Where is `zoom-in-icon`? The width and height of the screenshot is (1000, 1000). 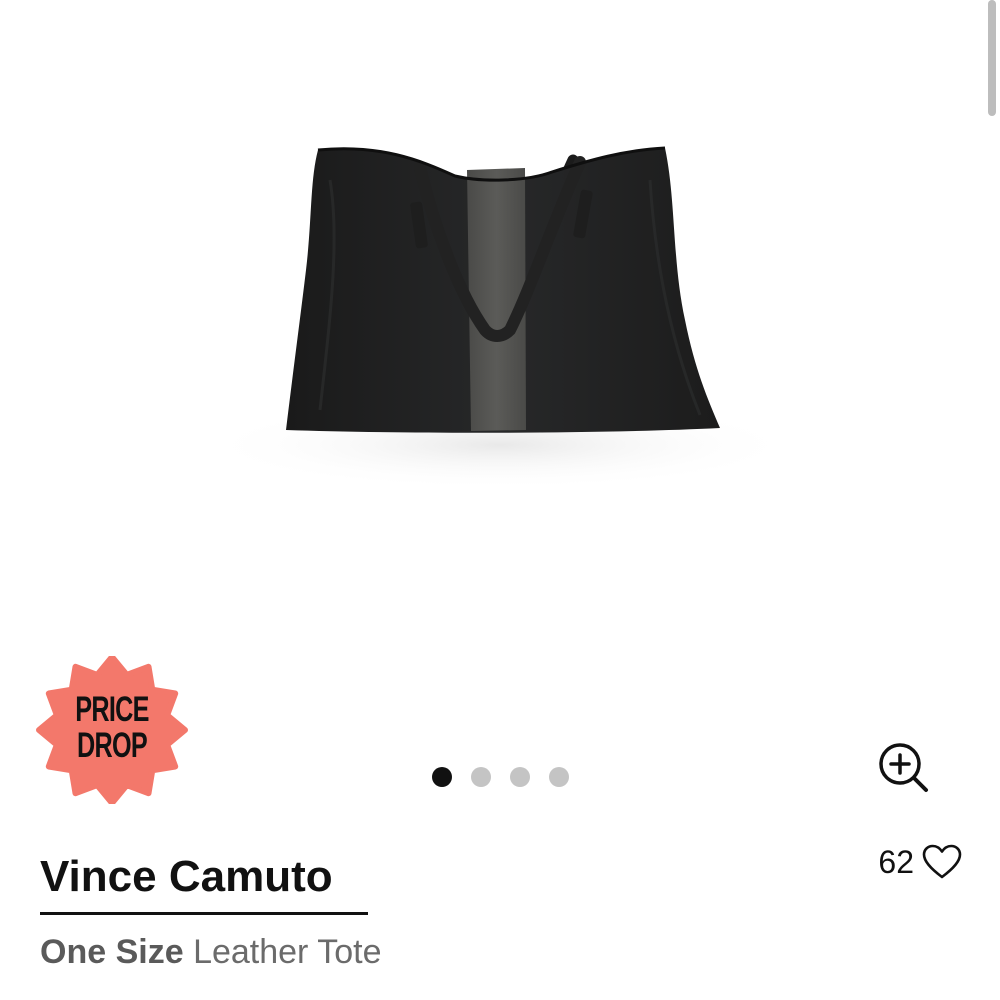
zoom-in-icon is located at coordinates (903, 767).